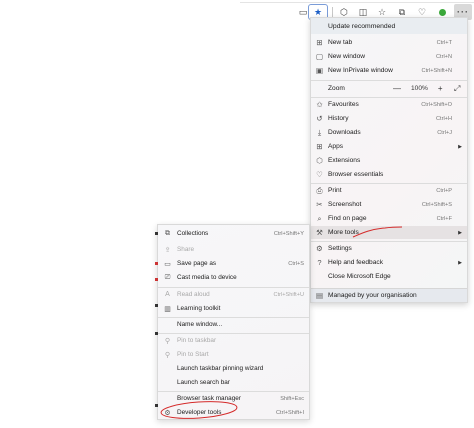 This screenshot has width=474, height=428. I want to click on submenu-item-taskbar-pinning-wizard: Launch taskbar pinning wizard, so click(233, 368).